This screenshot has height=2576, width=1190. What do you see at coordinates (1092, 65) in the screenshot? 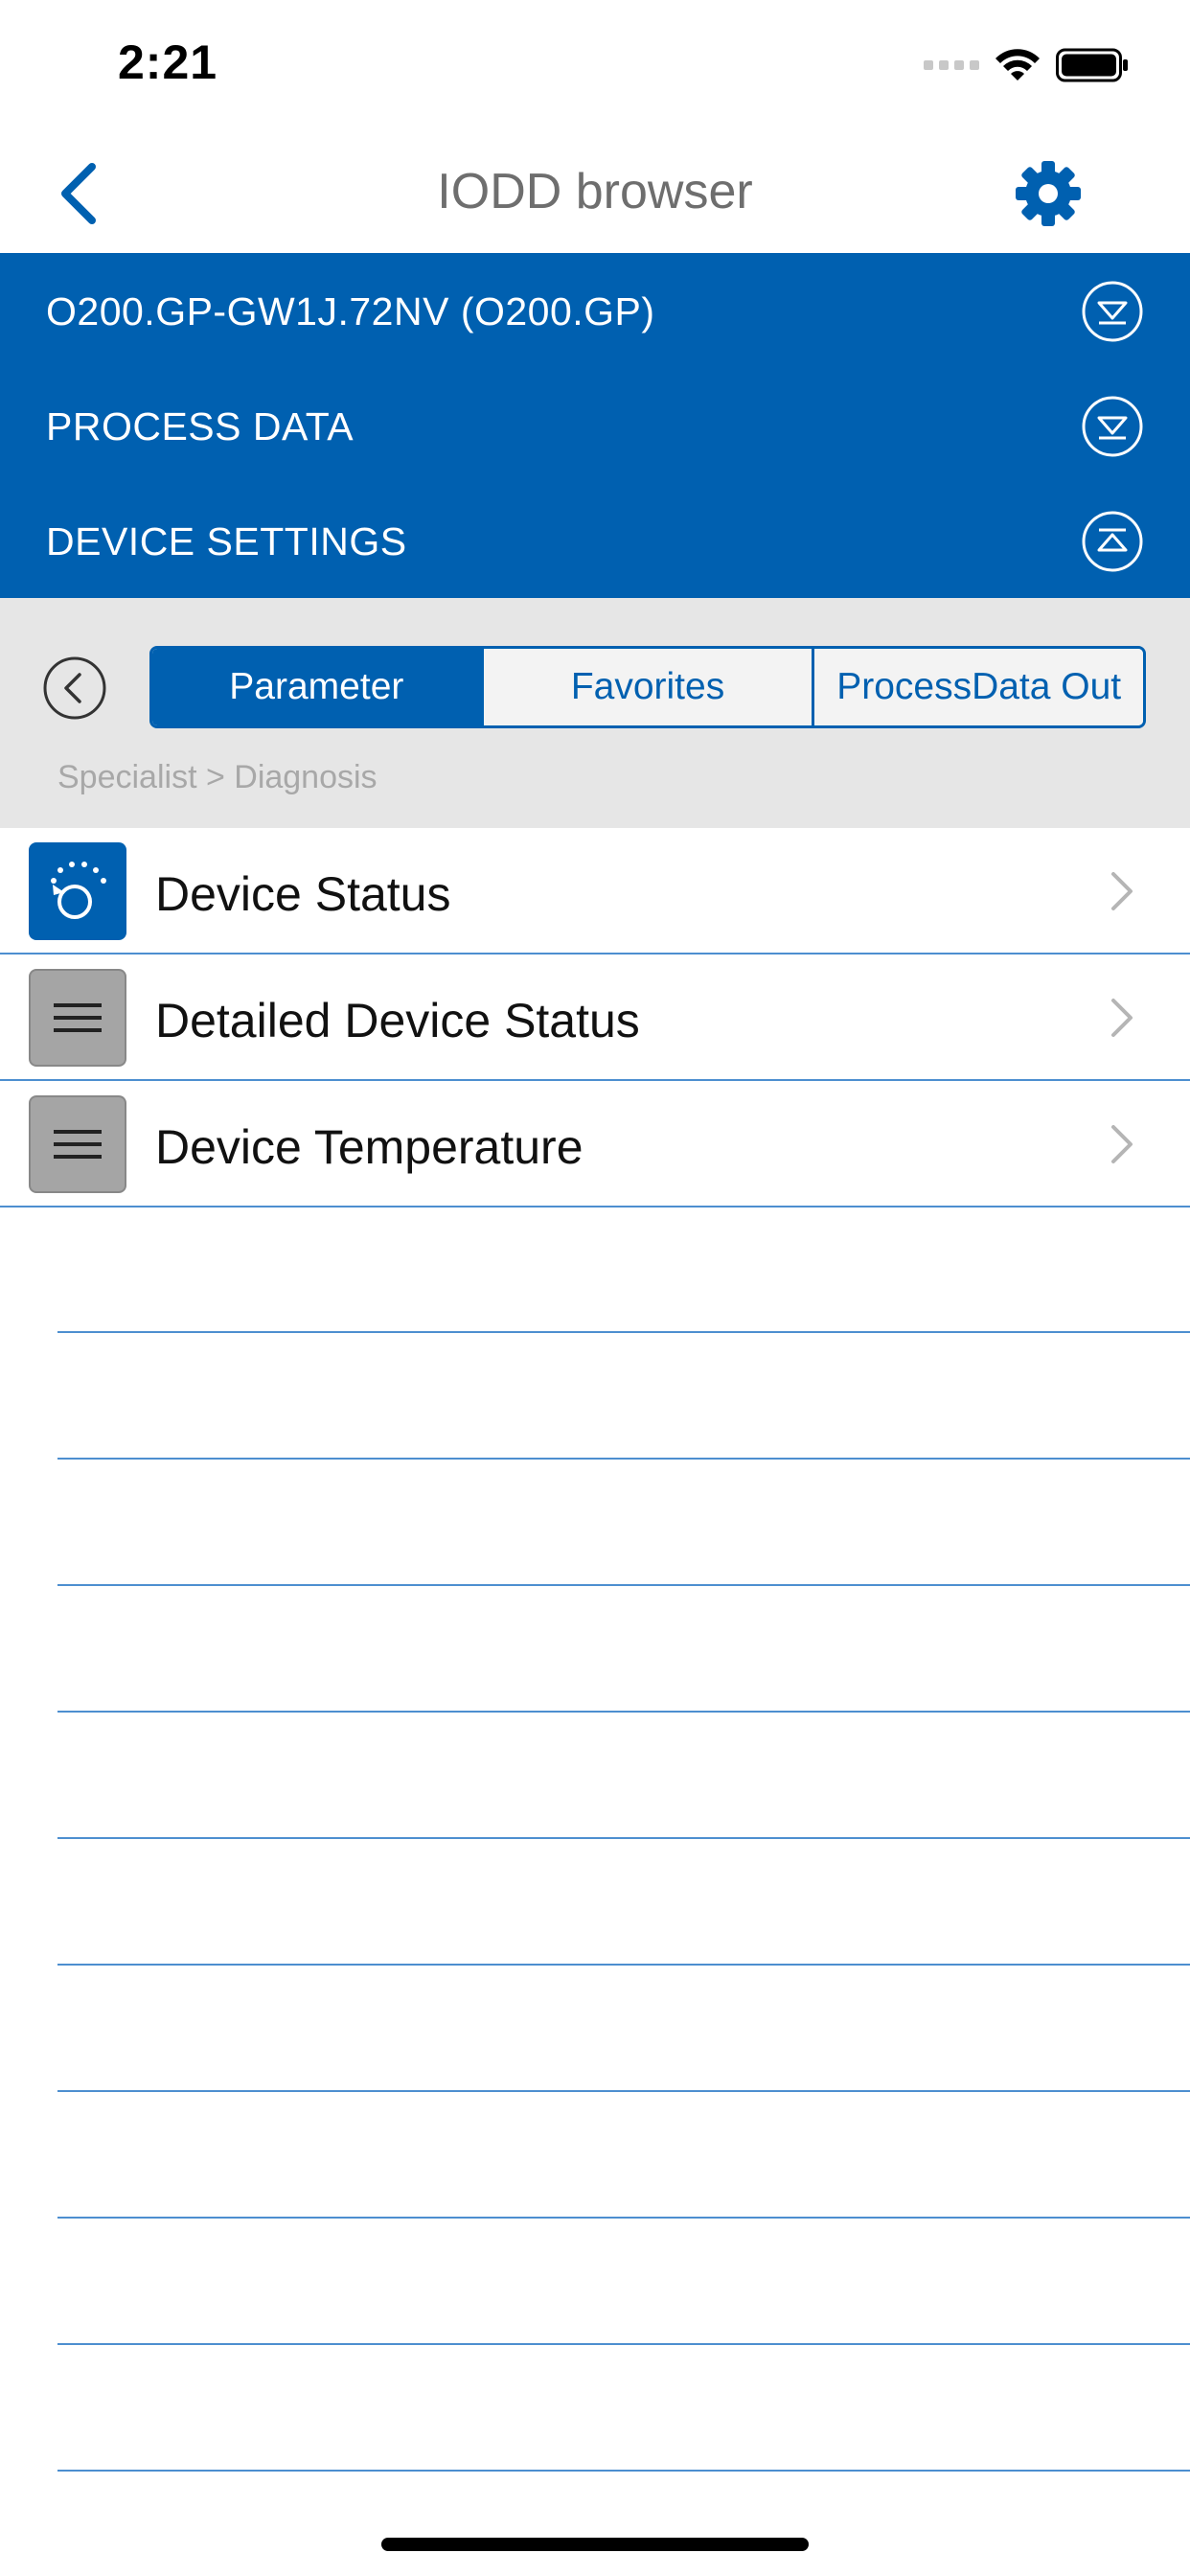
I see `battery-icon` at bounding box center [1092, 65].